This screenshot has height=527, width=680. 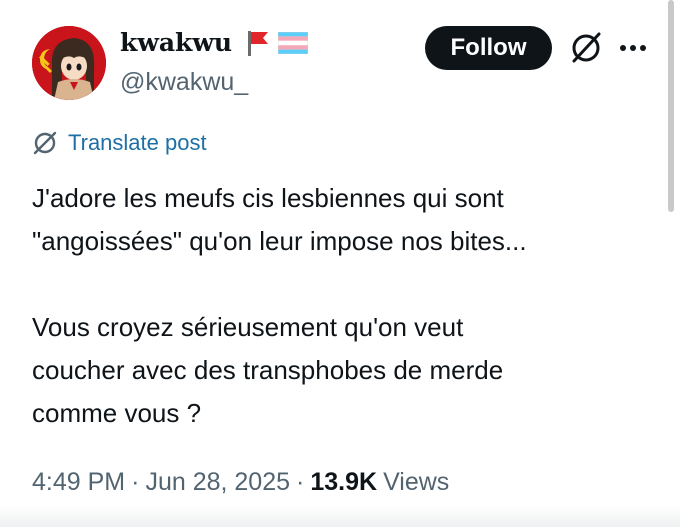 I want to click on anime-girl-avatar-icon, so click(x=69, y=63).